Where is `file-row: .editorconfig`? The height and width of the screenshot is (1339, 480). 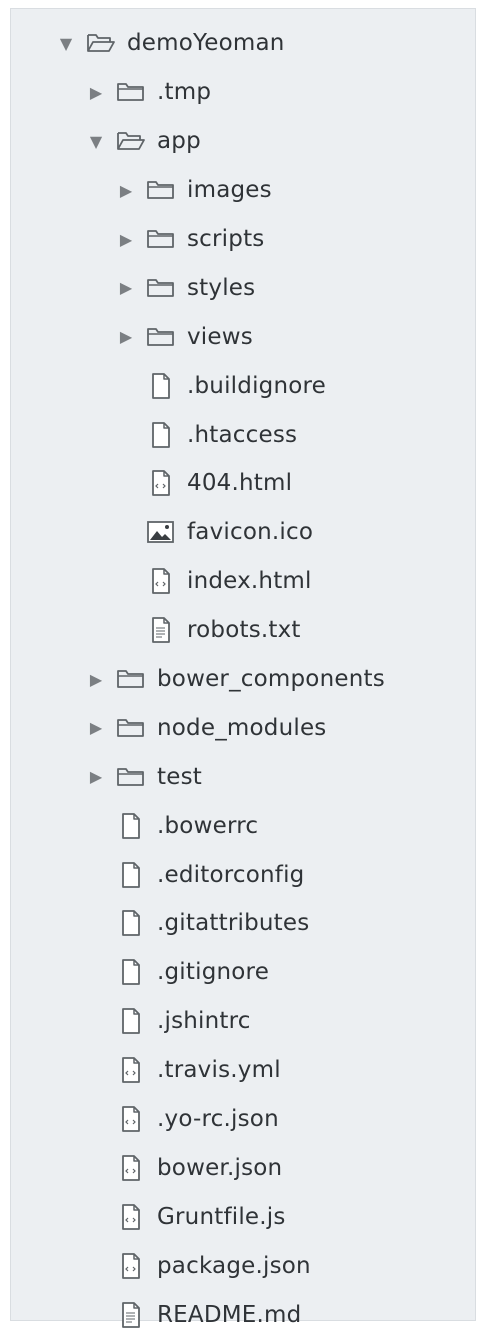 file-row: .editorconfig is located at coordinates (243, 874).